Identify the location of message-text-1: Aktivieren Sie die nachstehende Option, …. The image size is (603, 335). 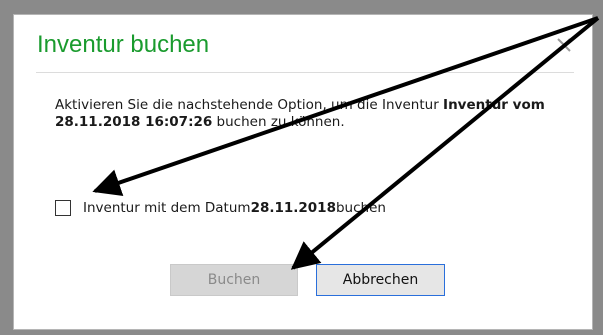
(249, 105).